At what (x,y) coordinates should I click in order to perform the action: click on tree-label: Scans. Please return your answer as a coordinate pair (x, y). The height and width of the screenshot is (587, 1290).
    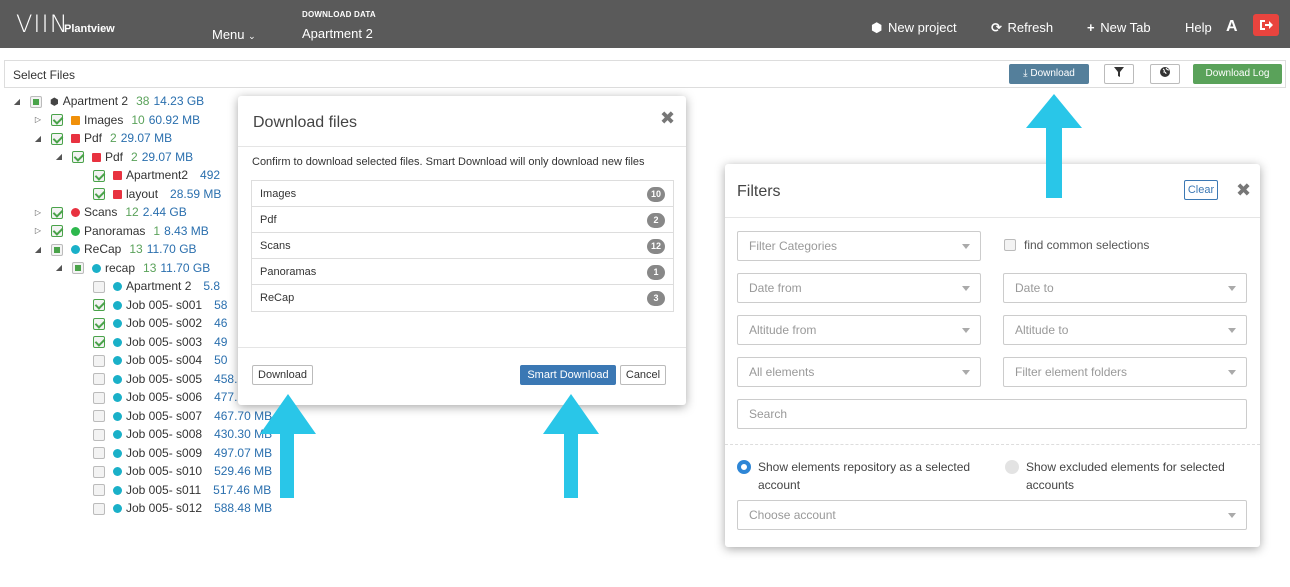
    Looking at the image, I should click on (101, 212).